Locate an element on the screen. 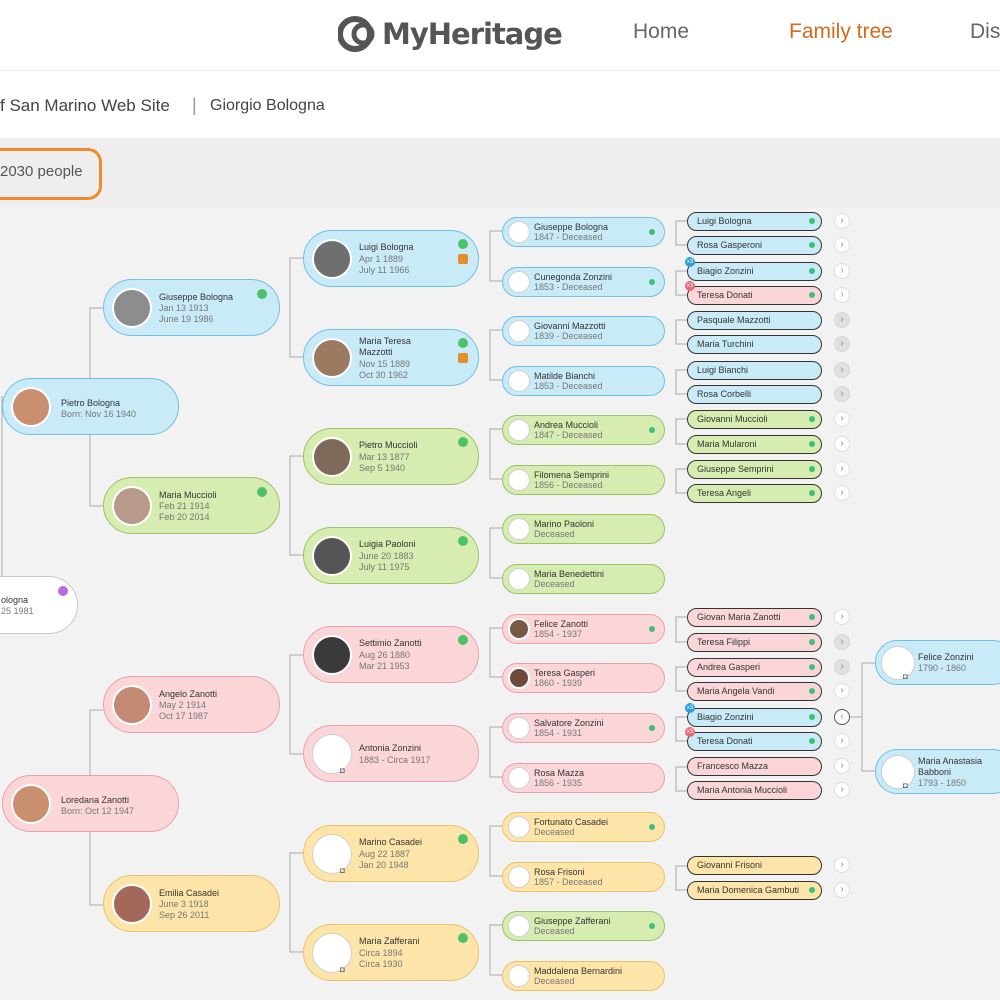 Image resolution: width=1000 pixels, height=1000 pixels. person-pill-biagio-zonzini: Biagio Zonzini is located at coordinates (754, 271).